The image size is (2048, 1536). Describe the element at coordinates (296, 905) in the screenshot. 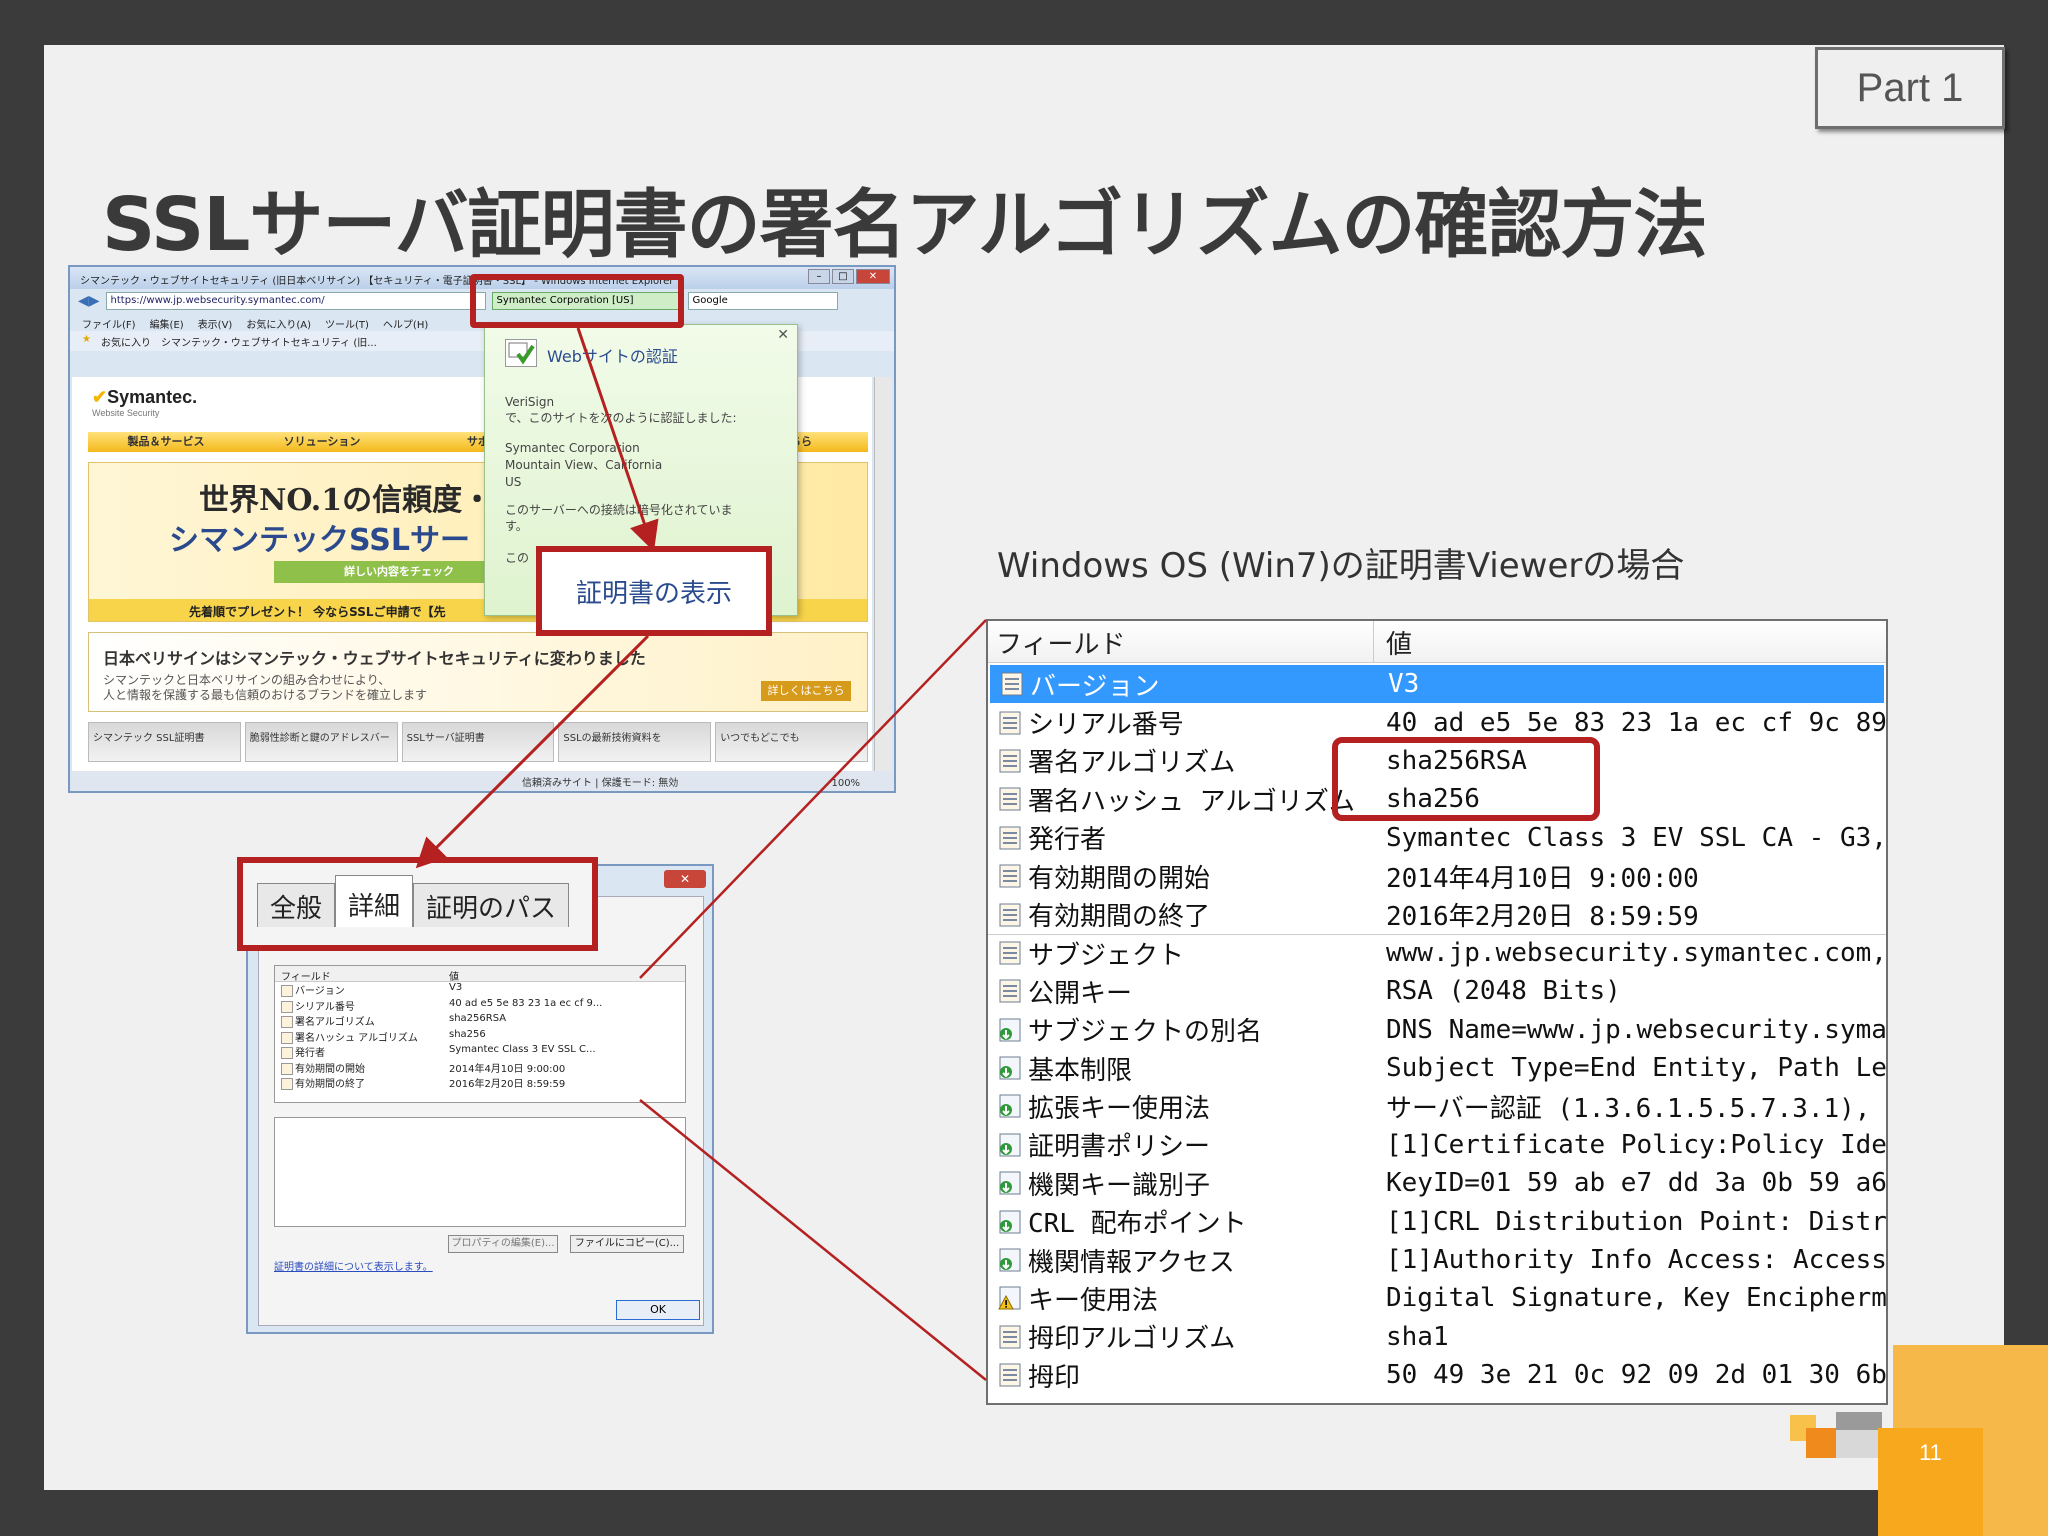

I see `tab-general: 全般` at that location.